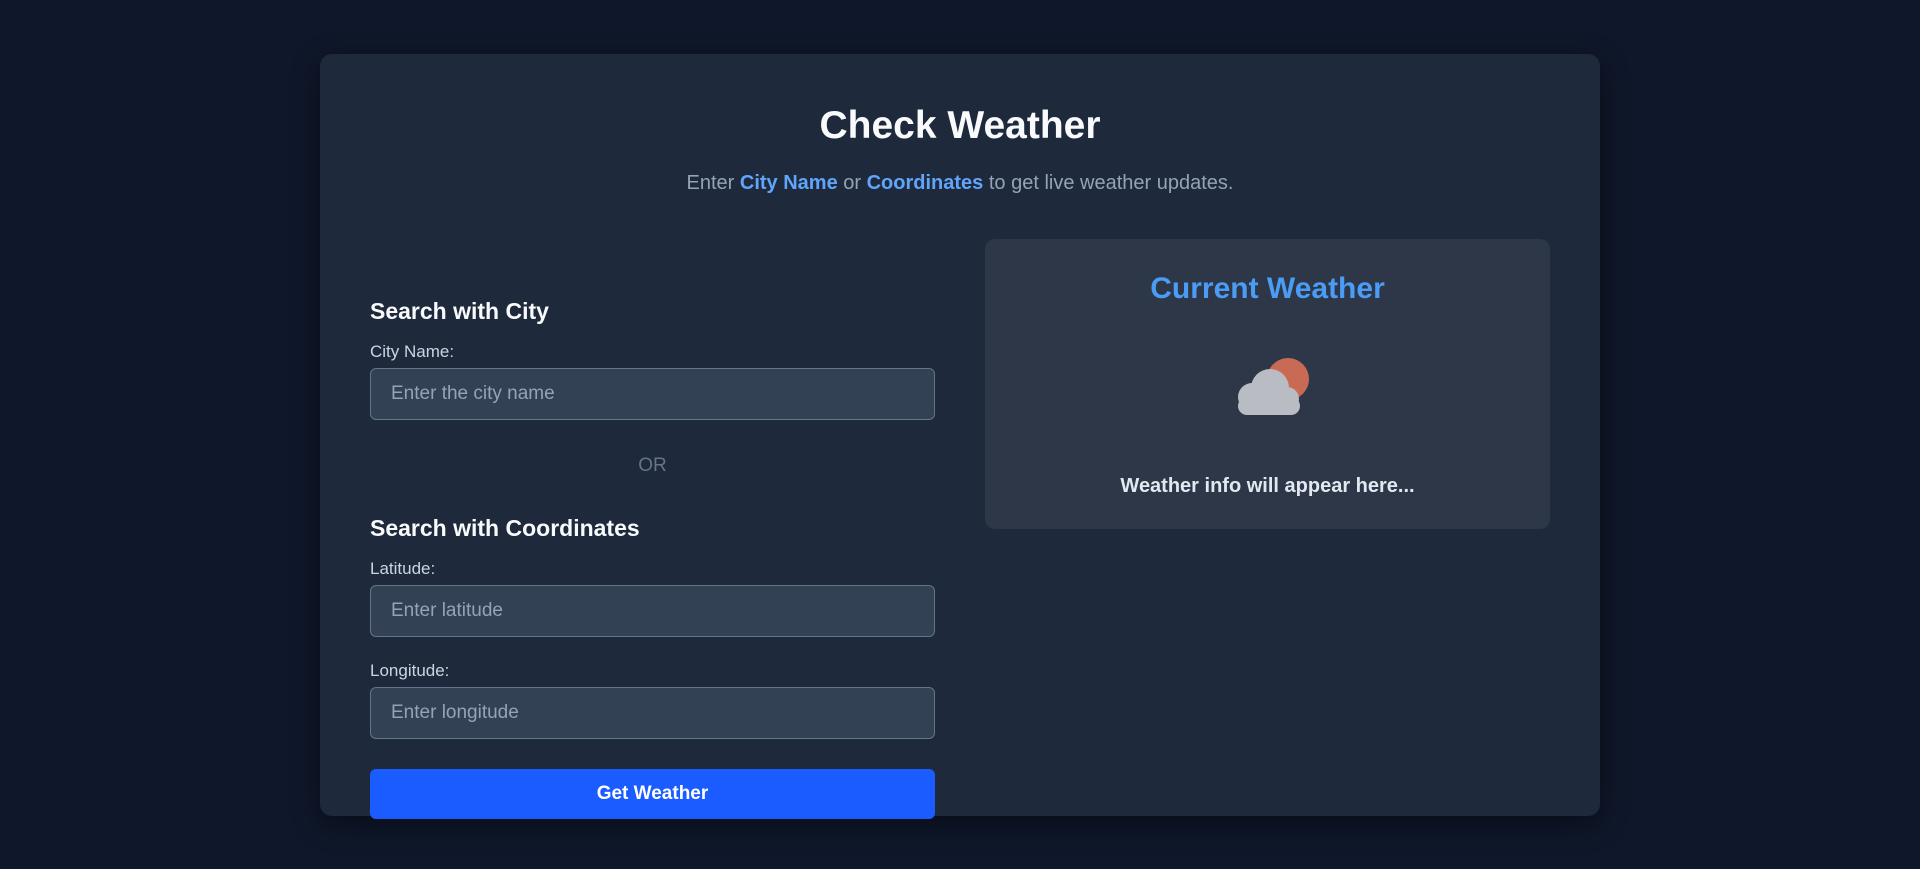  I want to click on or-divider: OR, so click(652, 465).